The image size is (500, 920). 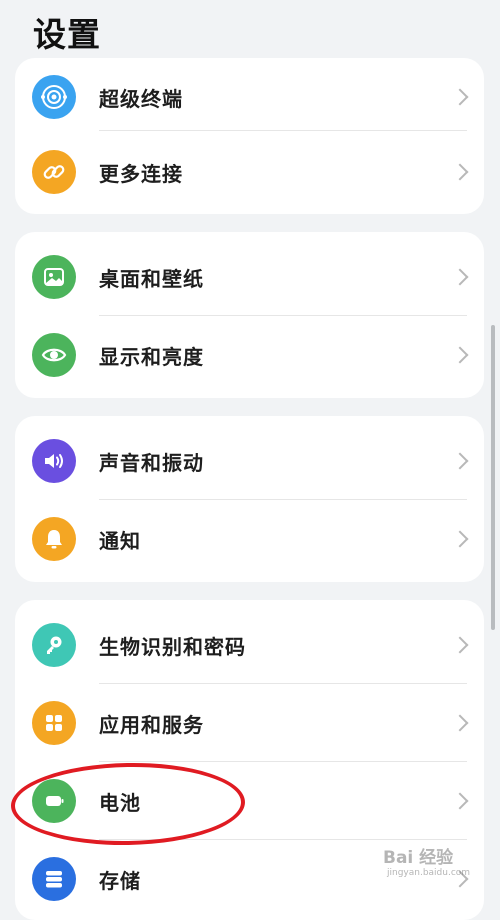 What do you see at coordinates (249, 723) in the screenshot?
I see `settings-item-apps-services: 应用和服务` at bounding box center [249, 723].